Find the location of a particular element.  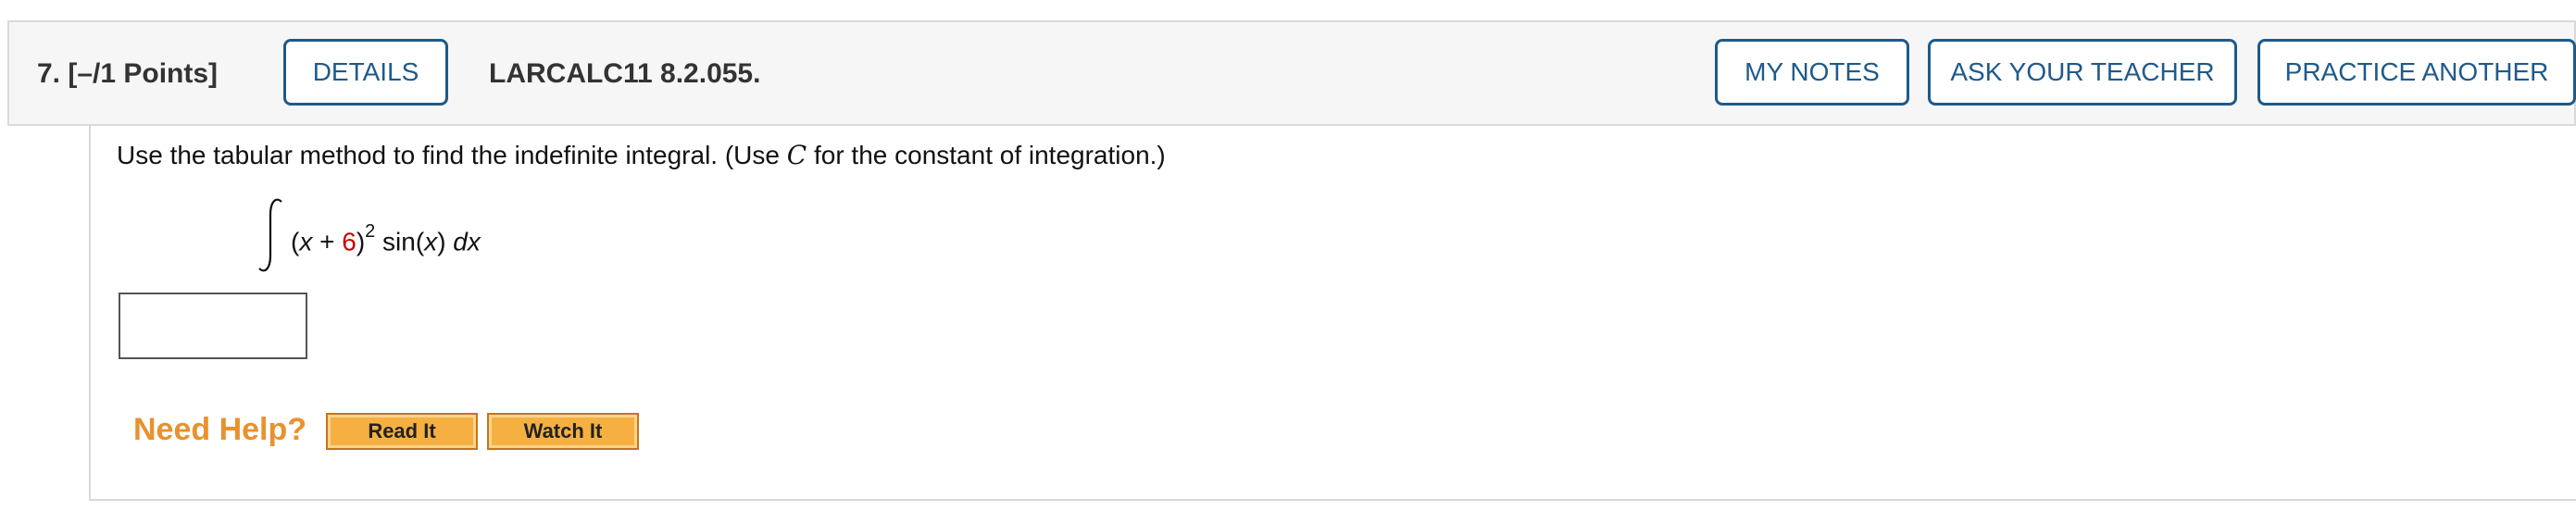

integrand-constant: 6 is located at coordinates (349, 241).